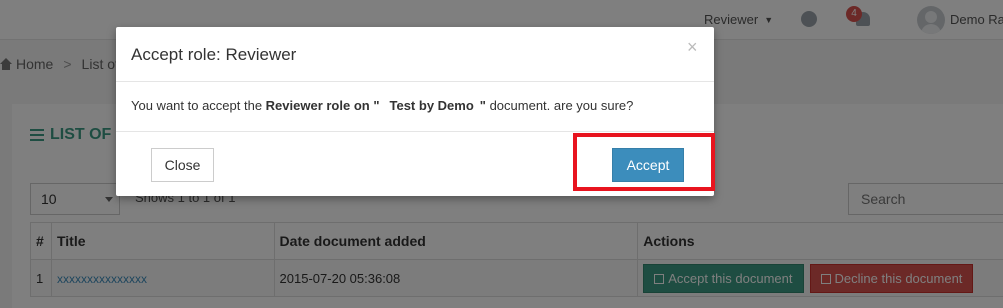 The width and height of the screenshot is (1003, 308). I want to click on message-suffix: document. are you sure?, so click(559, 105).